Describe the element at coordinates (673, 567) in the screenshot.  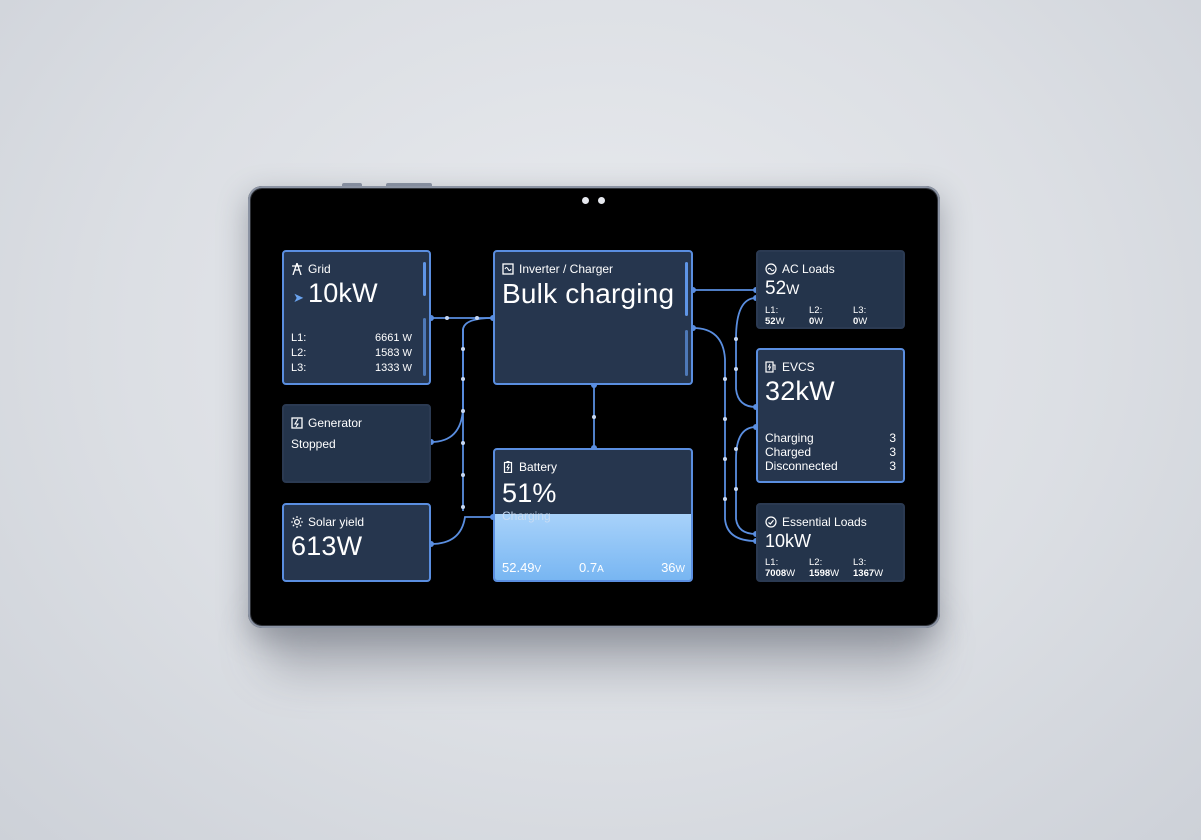
I see `battery-power: 36W` at that location.